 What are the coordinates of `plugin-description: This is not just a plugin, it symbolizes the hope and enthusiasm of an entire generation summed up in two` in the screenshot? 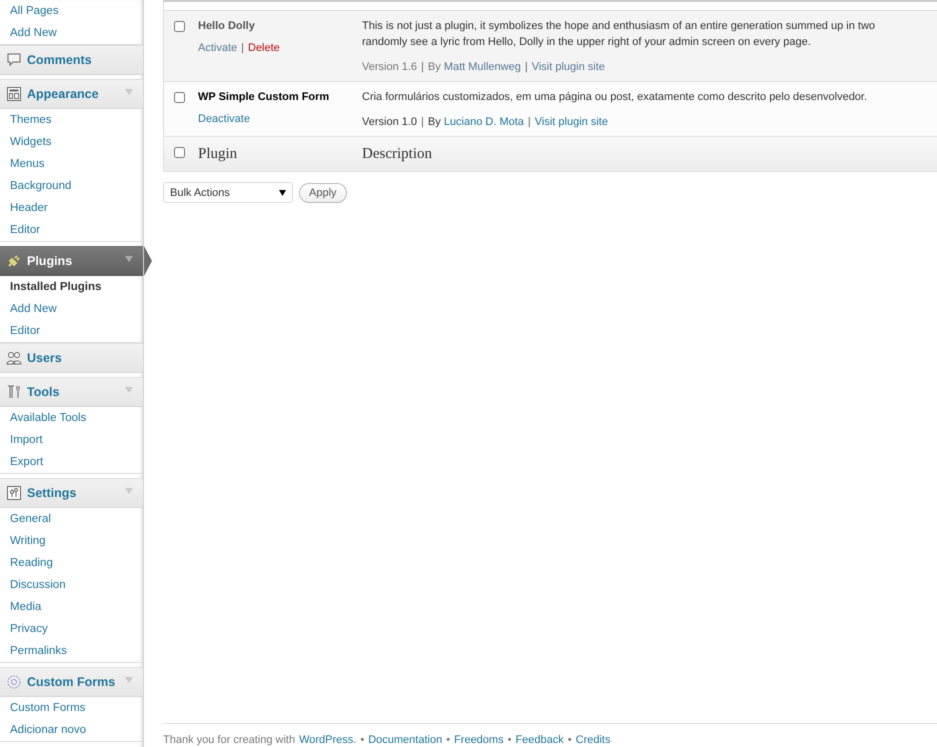 It's located at (619, 26).